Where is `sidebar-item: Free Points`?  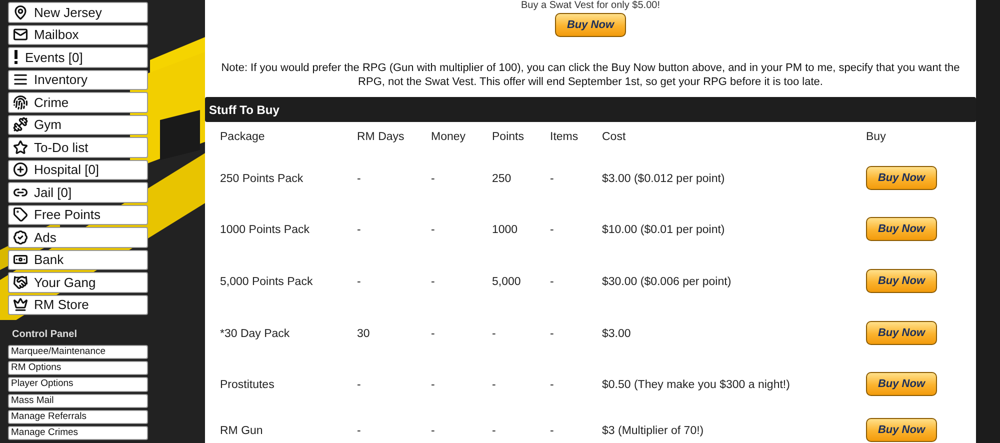
sidebar-item: Free Points is located at coordinates (78, 214).